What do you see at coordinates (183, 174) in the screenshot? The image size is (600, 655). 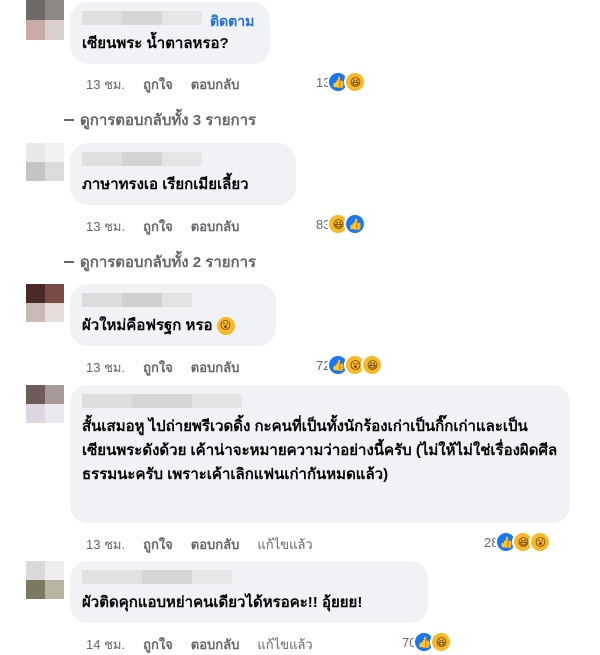 I see `comment-bubble: ภาษาทรงเอ เรียกเมียเลี้ยว` at bounding box center [183, 174].